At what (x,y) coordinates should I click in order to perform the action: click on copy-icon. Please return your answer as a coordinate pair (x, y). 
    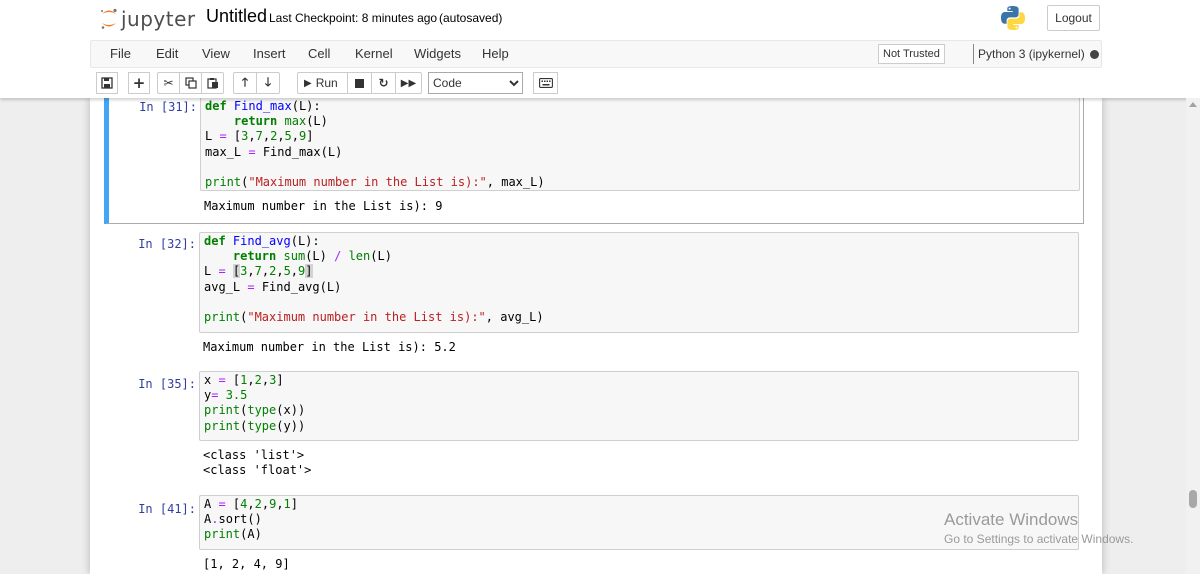
    Looking at the image, I should click on (190, 83).